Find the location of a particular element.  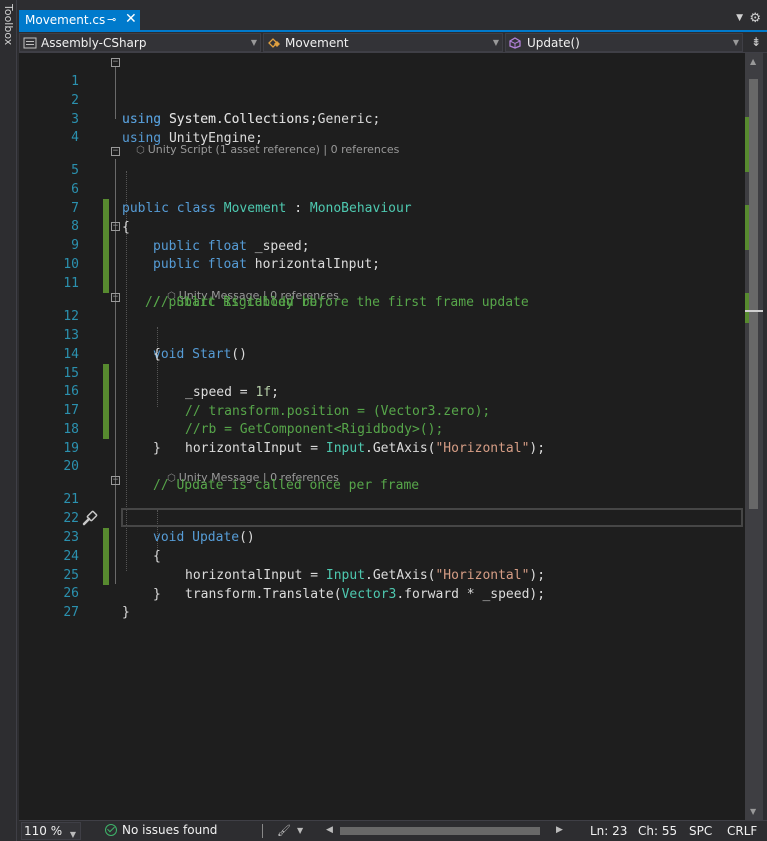

line-number: 27 is located at coordinates (71, 612).